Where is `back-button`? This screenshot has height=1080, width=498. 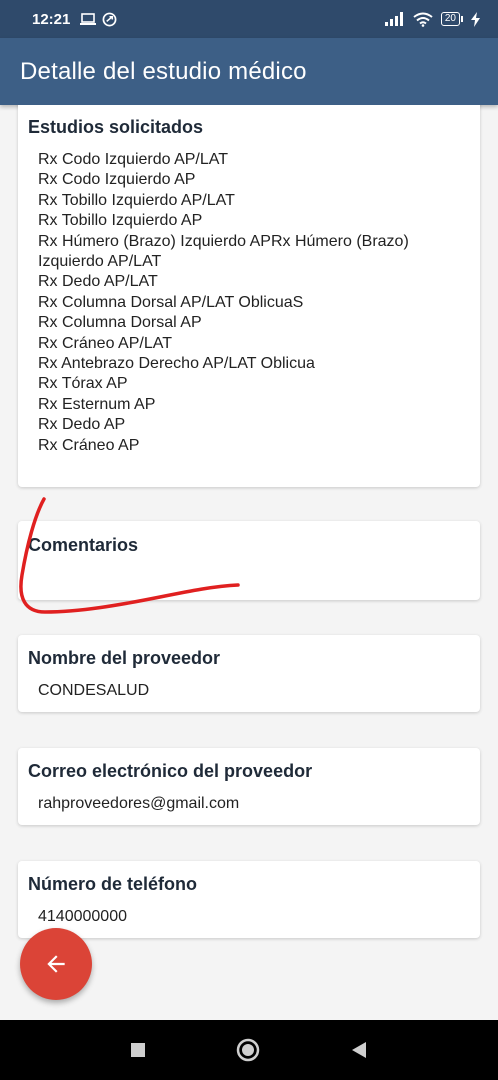
back-button is located at coordinates (56, 964).